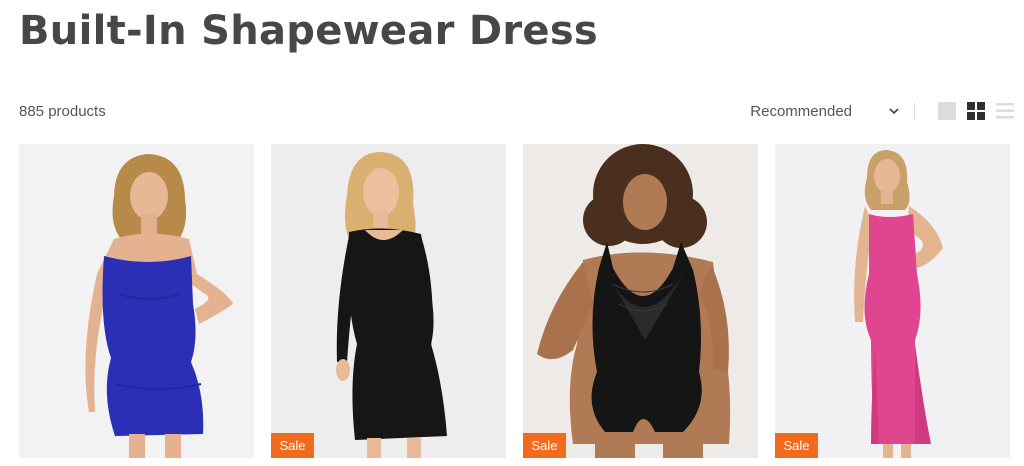 The image size is (1024, 466). I want to click on single-column-view-icon, so click(947, 111).